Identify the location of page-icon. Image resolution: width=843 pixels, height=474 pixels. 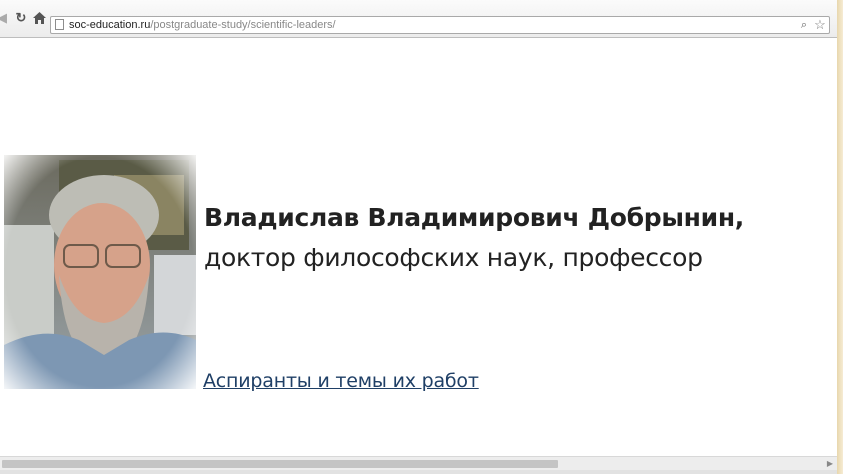
(59, 24).